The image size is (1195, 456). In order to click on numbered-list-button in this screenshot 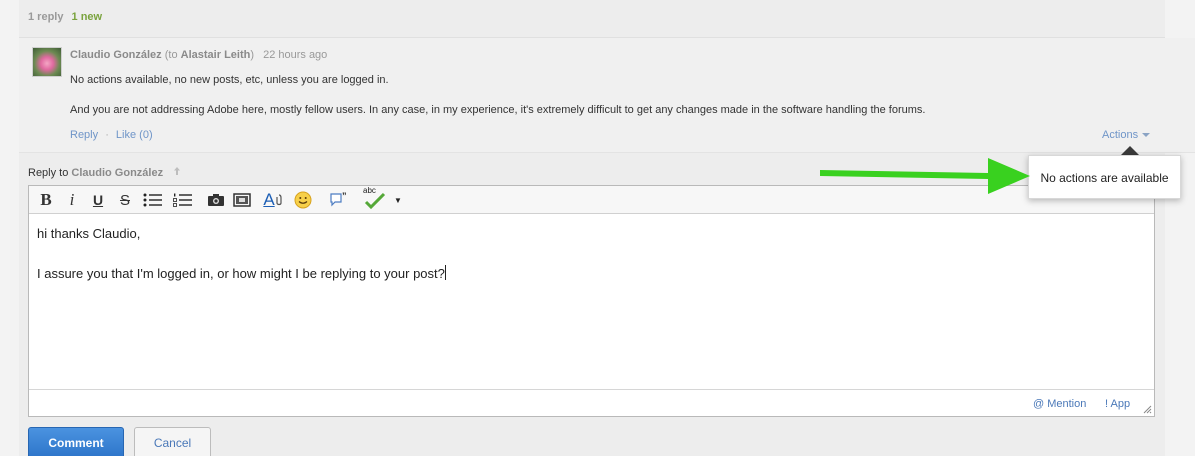, I will do `click(183, 200)`.